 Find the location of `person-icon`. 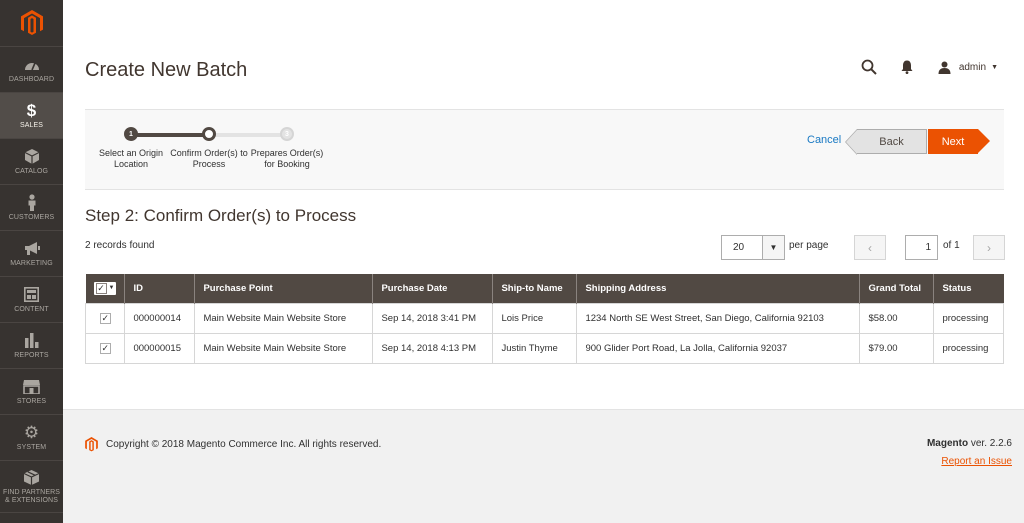

person-icon is located at coordinates (32, 203).